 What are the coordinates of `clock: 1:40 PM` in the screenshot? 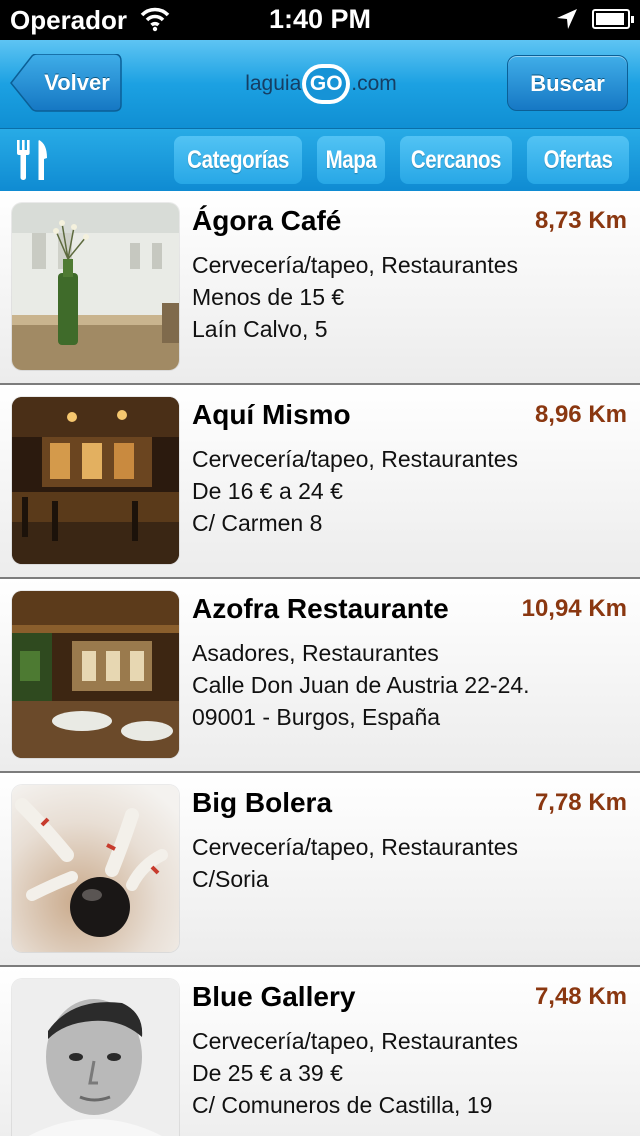 It's located at (320, 19).